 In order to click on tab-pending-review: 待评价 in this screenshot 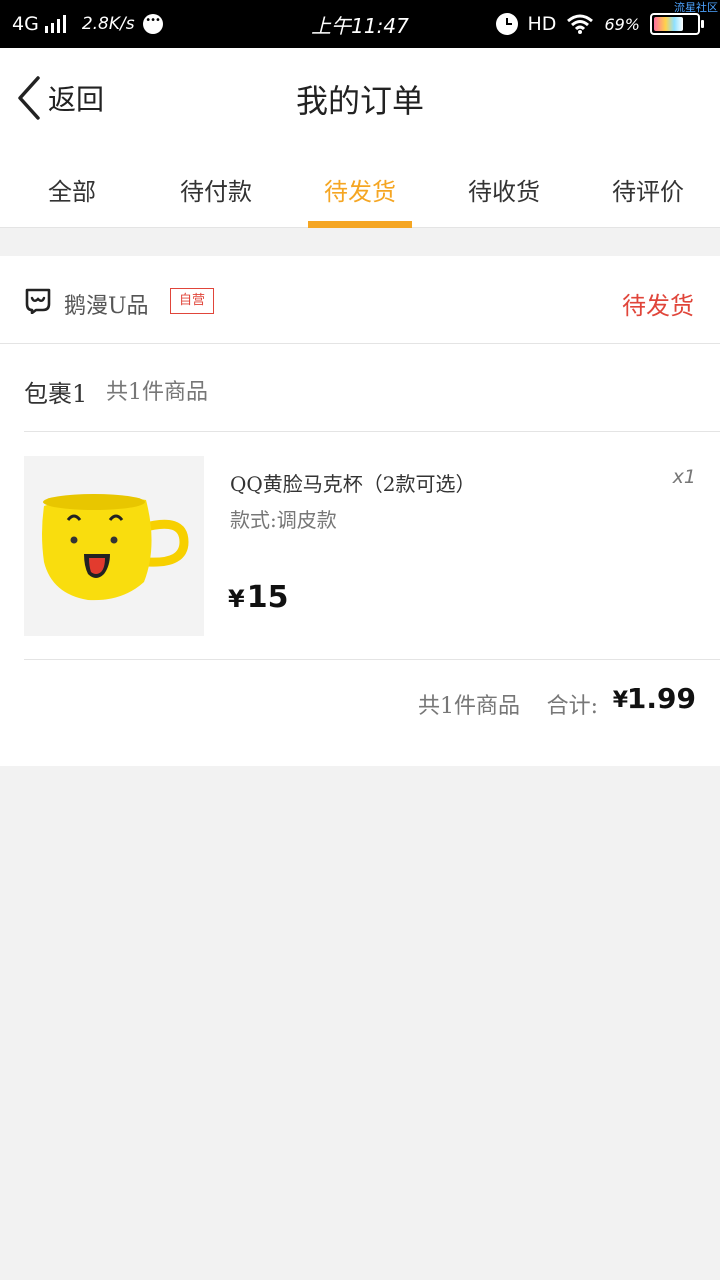, I will do `click(648, 187)`.